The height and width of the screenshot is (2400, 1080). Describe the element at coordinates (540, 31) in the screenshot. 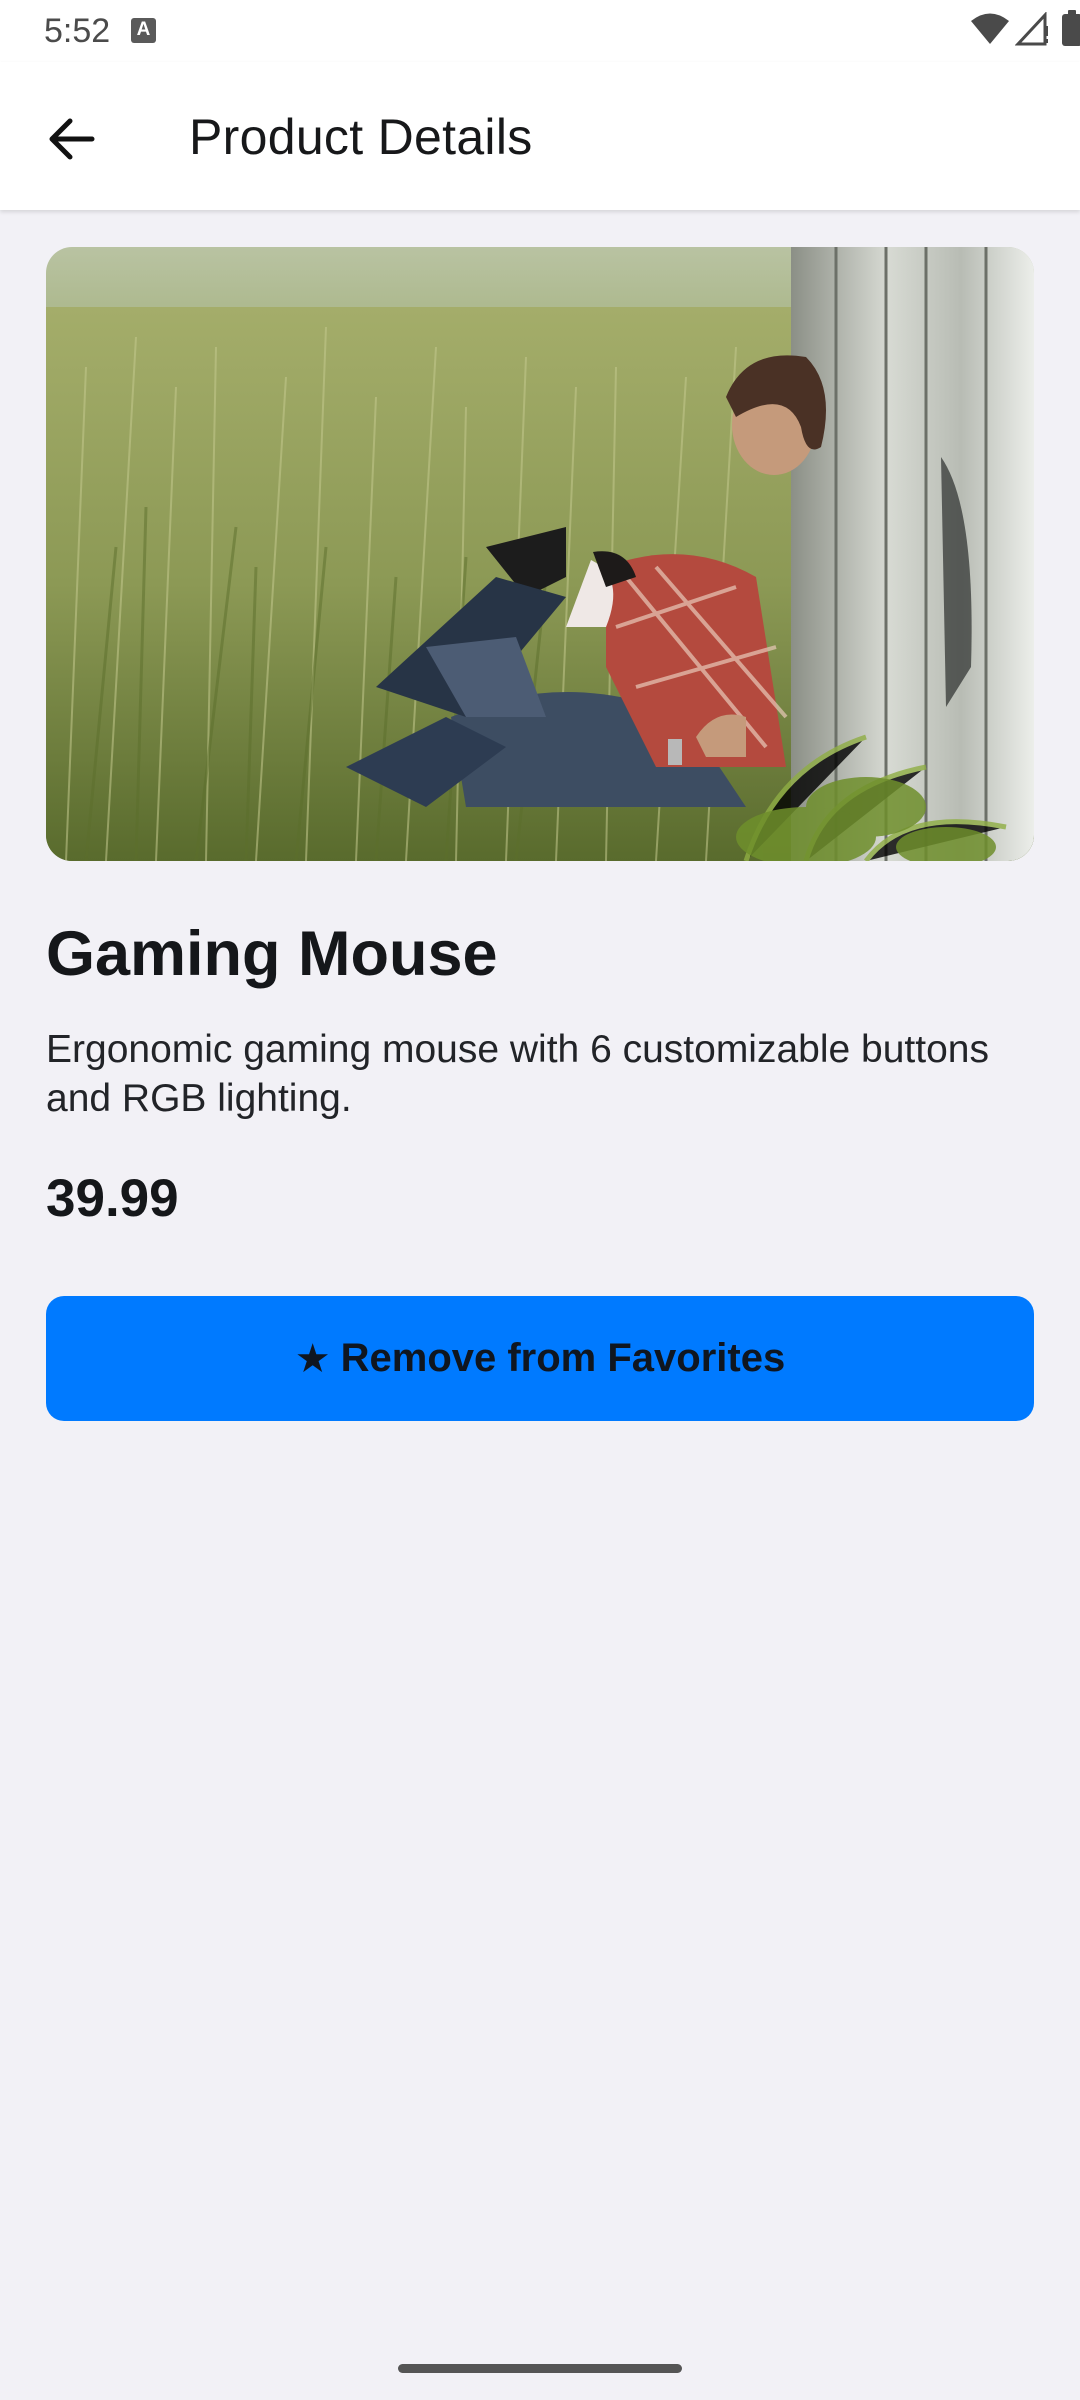

I see `status-bar: 5:52` at that location.